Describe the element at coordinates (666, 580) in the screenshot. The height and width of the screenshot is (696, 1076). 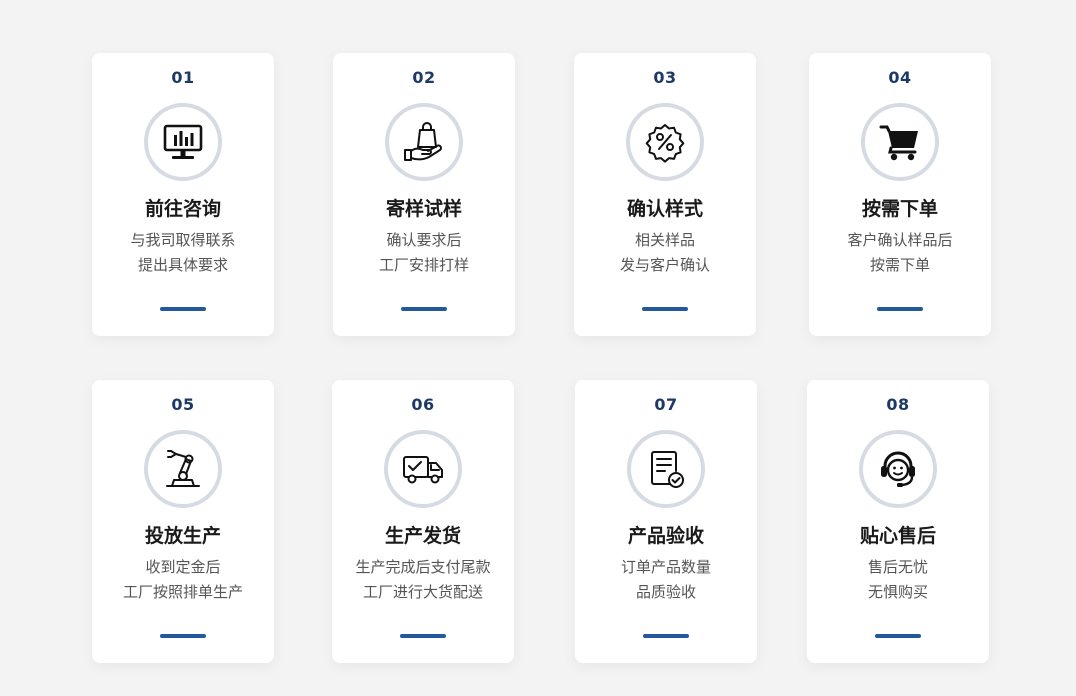
I see `step-description: 订单产品数量 品质验收` at that location.